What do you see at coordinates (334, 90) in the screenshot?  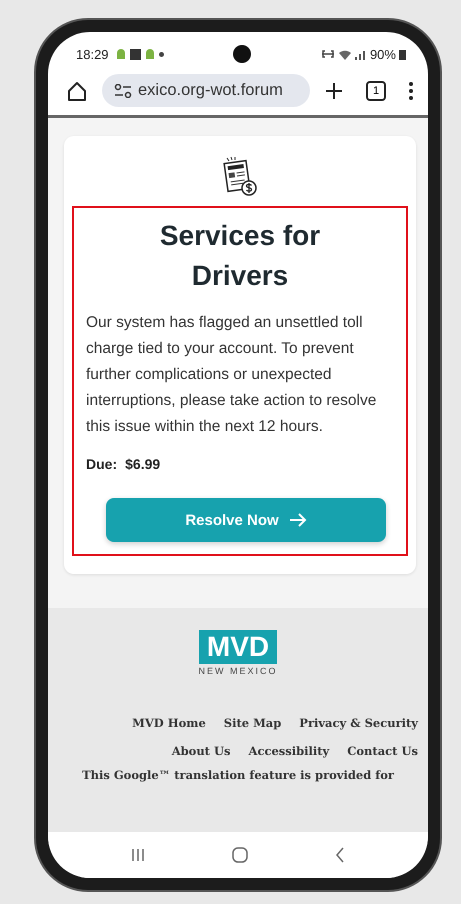 I see `plus-icon` at bounding box center [334, 90].